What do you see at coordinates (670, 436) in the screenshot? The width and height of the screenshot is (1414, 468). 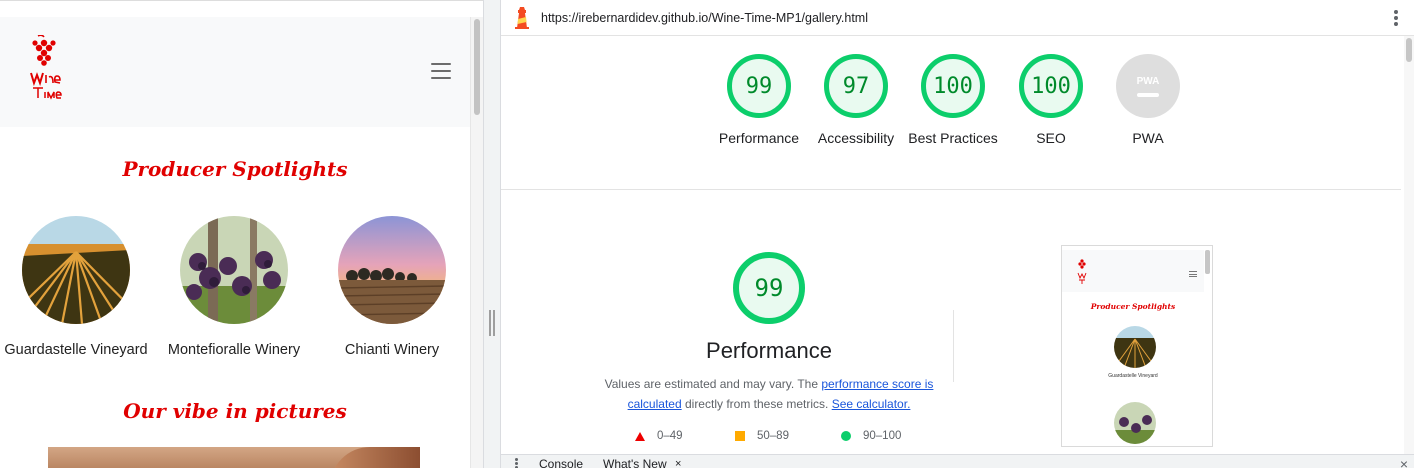 I see `legend-range: 0–49` at bounding box center [670, 436].